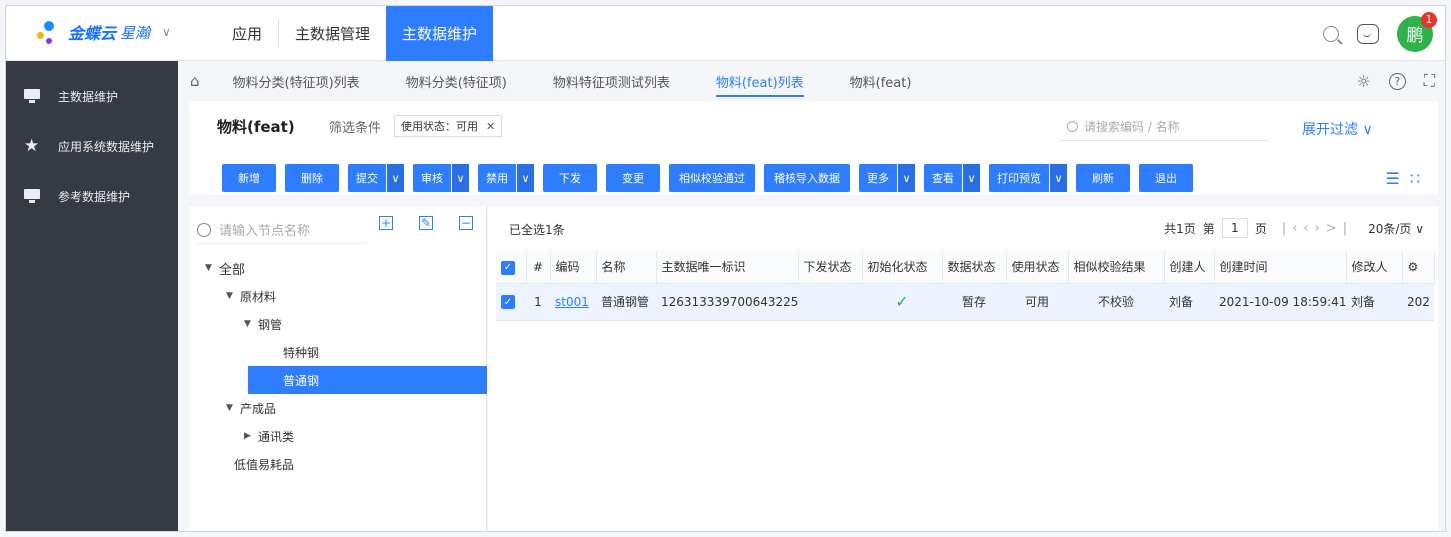 Image resolution: width=1451 pixels, height=537 pixels. I want to click on tab-material-category: 物料分类(特征项), so click(456, 81).